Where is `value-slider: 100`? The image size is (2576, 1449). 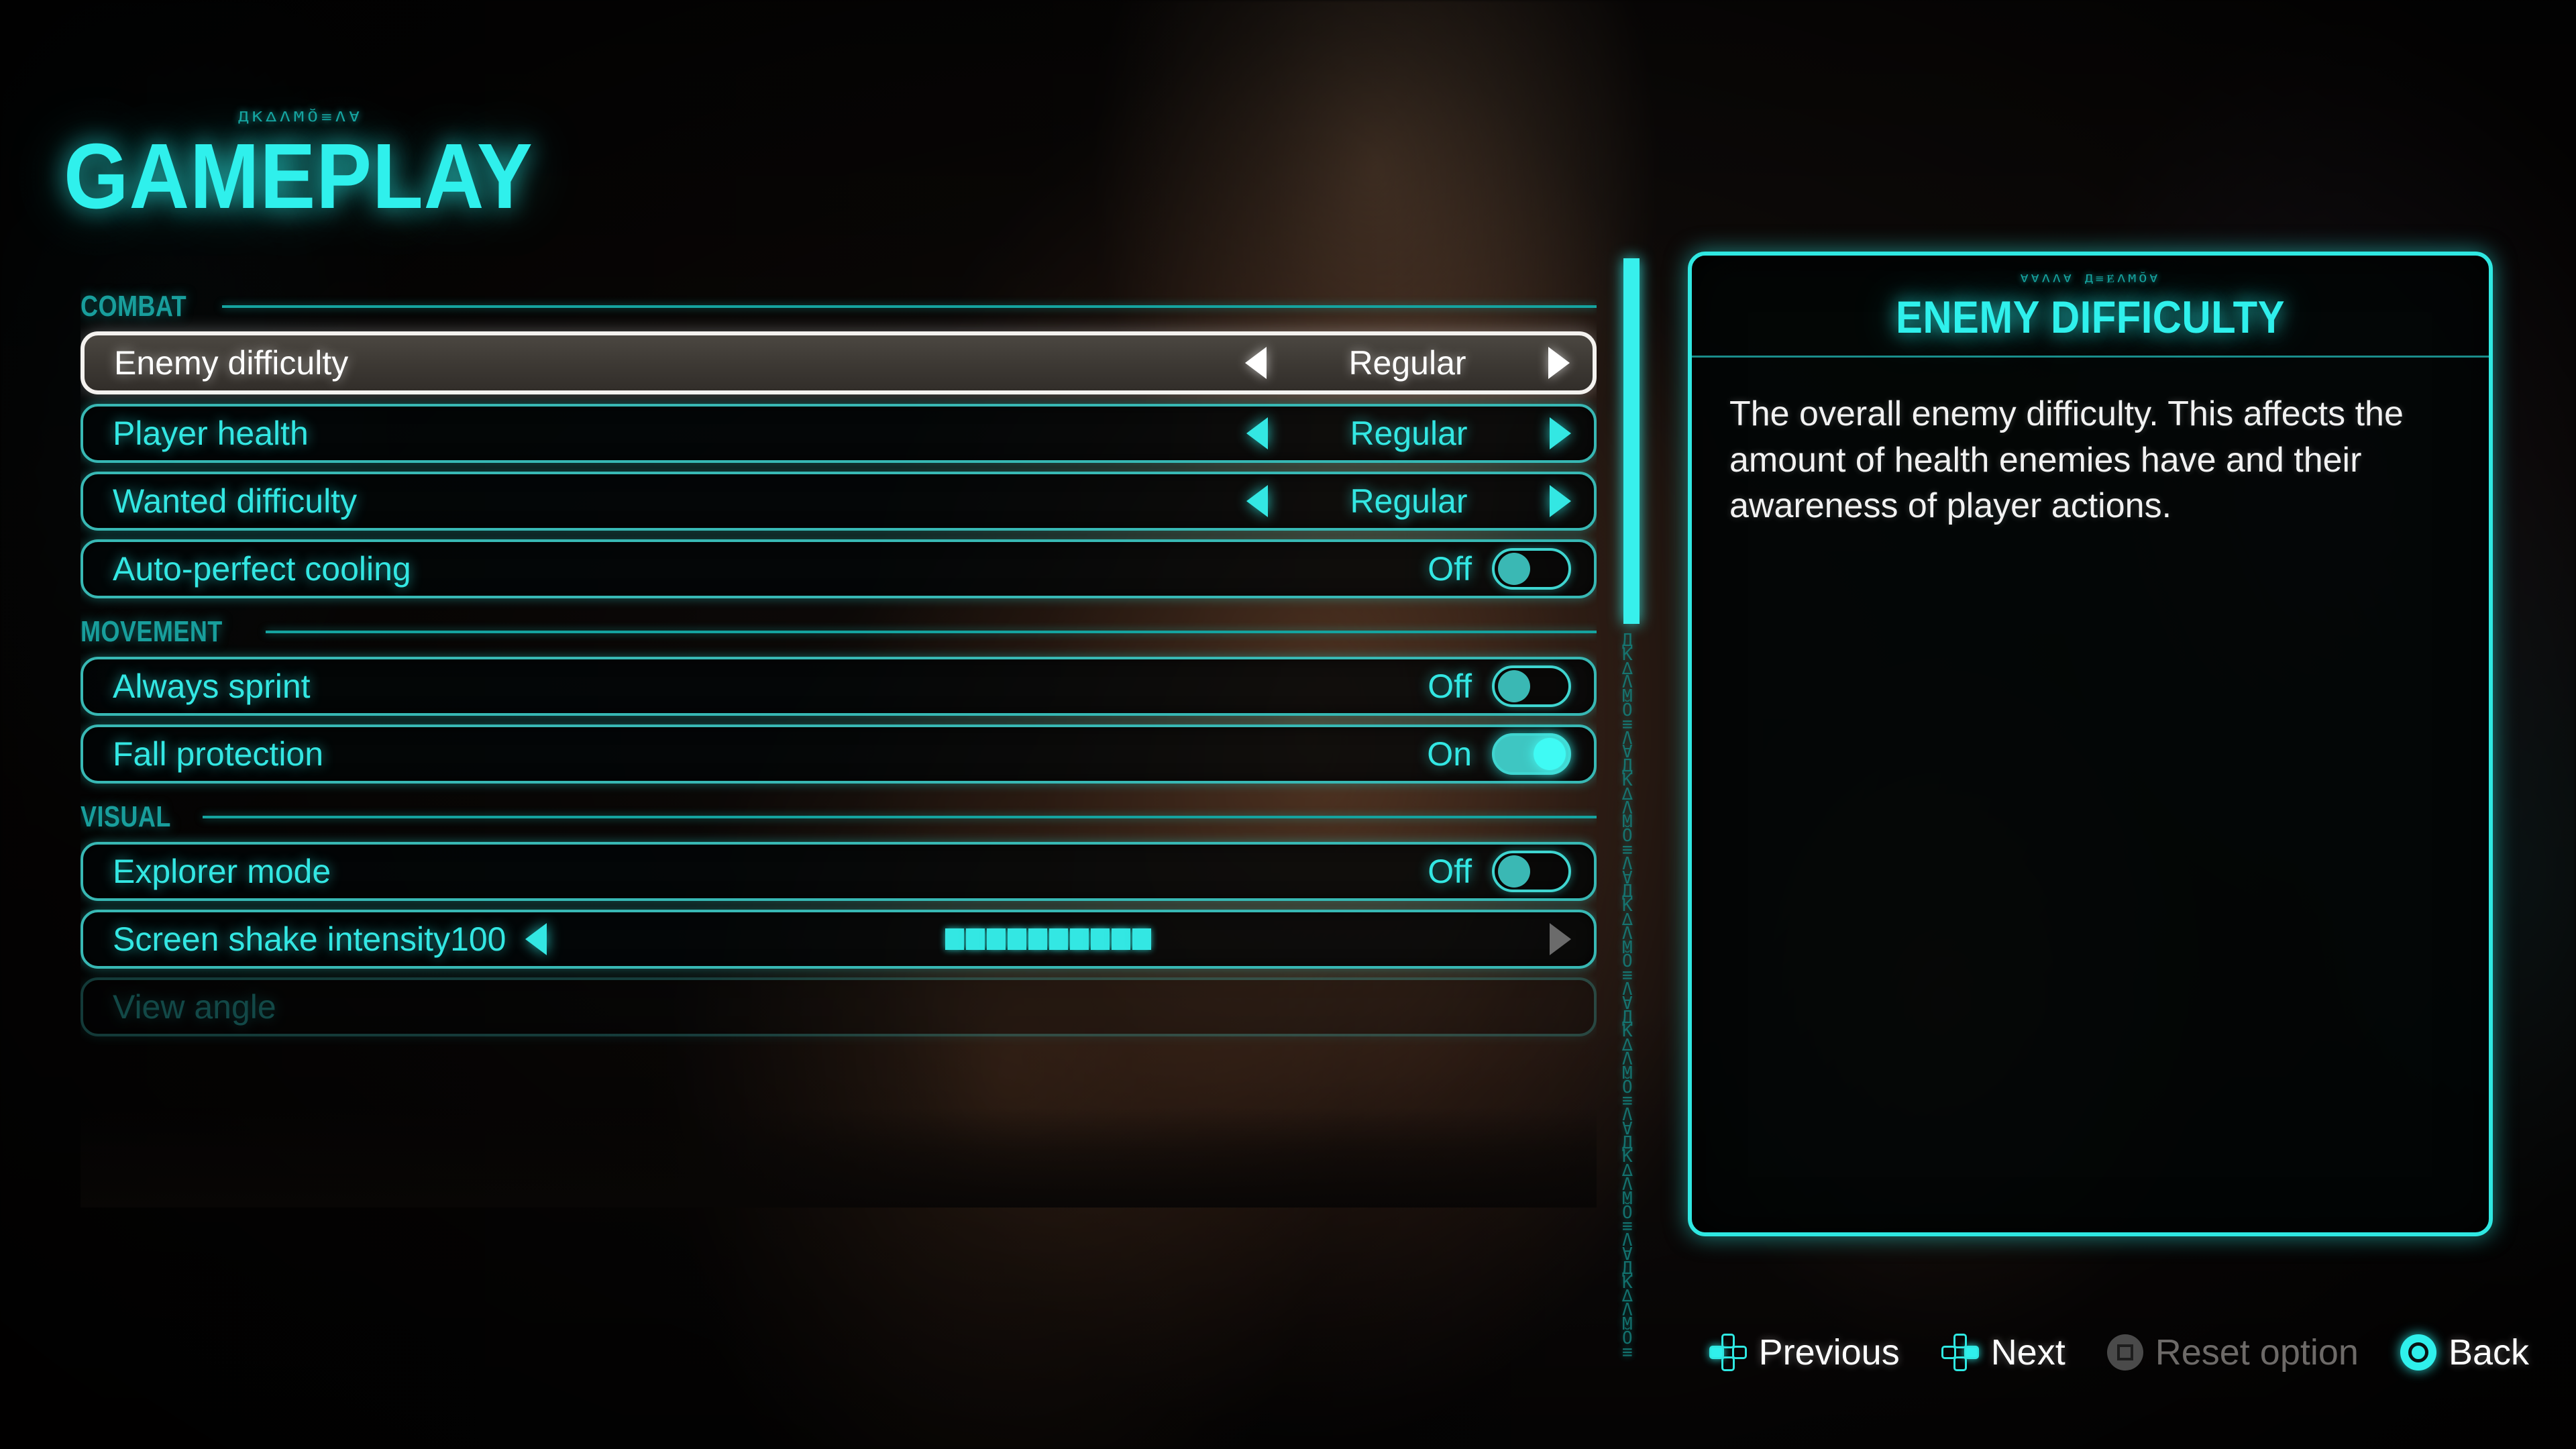
value-slider: 100 is located at coordinates (1010, 939).